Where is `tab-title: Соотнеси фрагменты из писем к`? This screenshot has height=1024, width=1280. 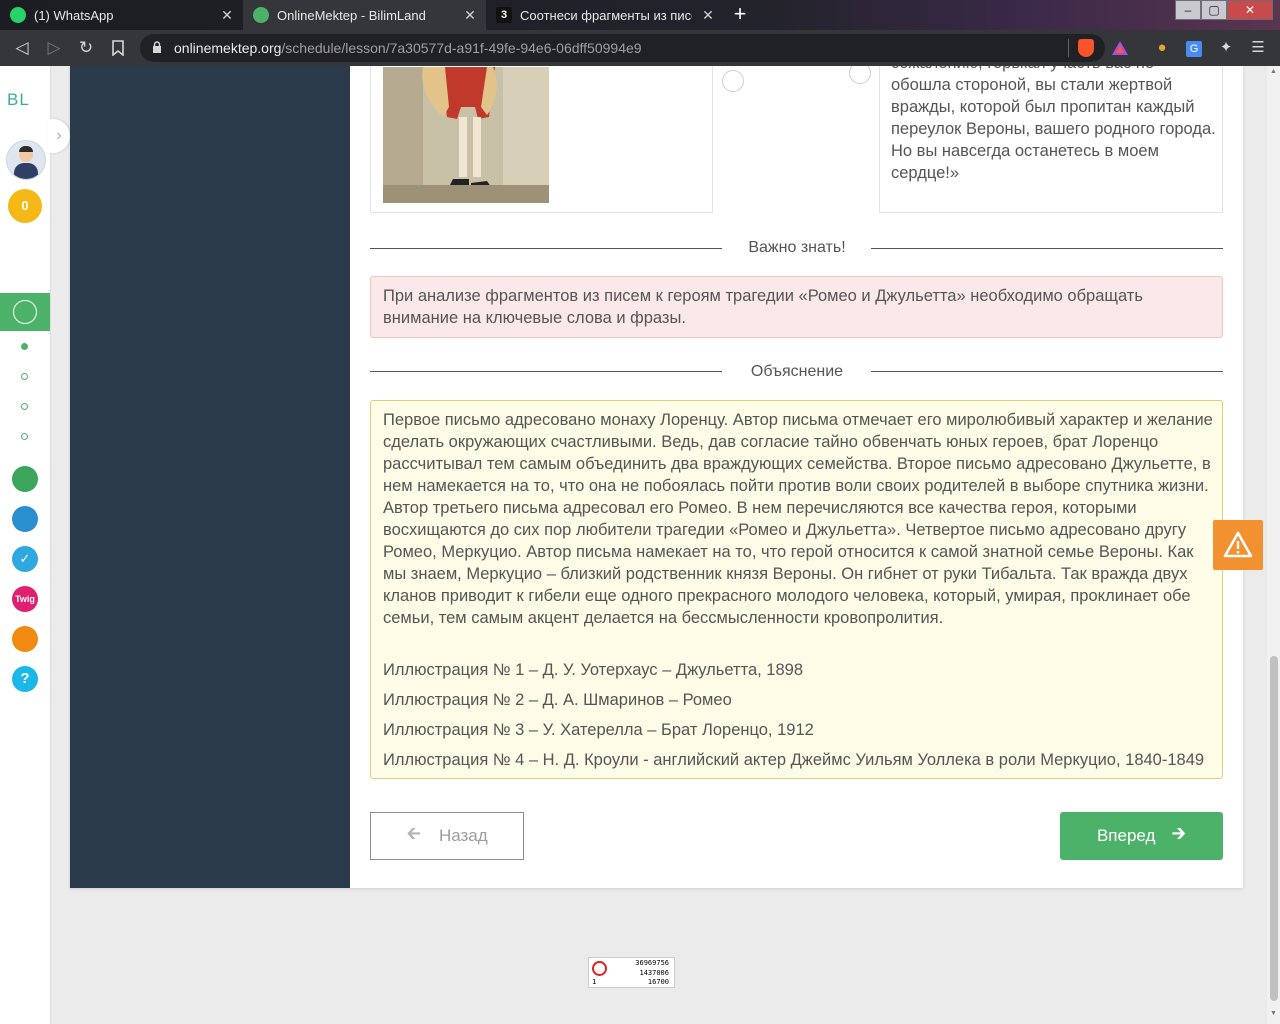 tab-title: Соотнеси фрагменты из писем к is located at coordinates (606, 15).